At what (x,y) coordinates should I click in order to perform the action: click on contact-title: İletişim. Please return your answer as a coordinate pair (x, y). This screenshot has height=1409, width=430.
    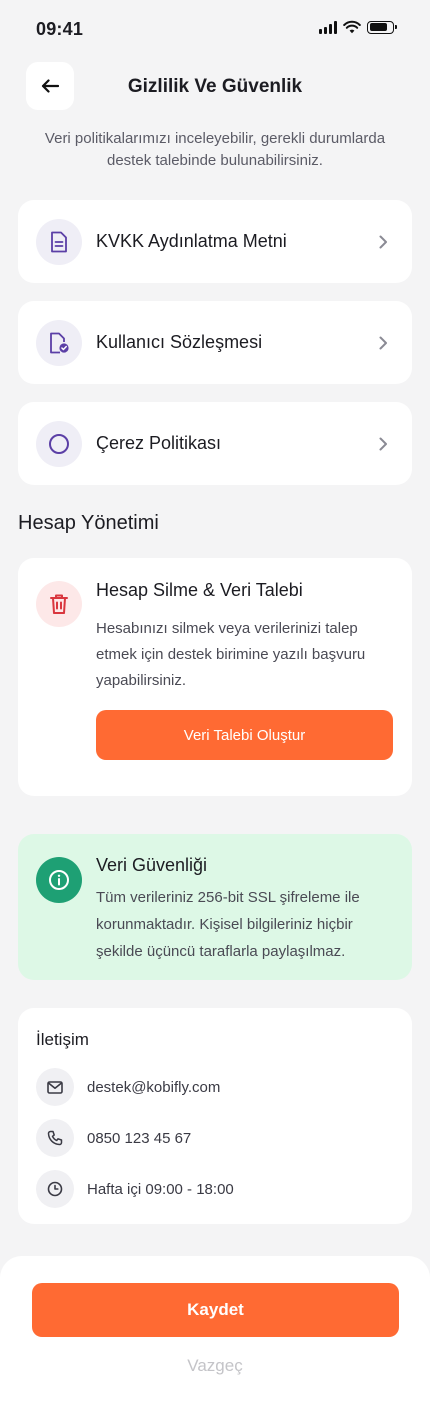
    Looking at the image, I should click on (62, 1039).